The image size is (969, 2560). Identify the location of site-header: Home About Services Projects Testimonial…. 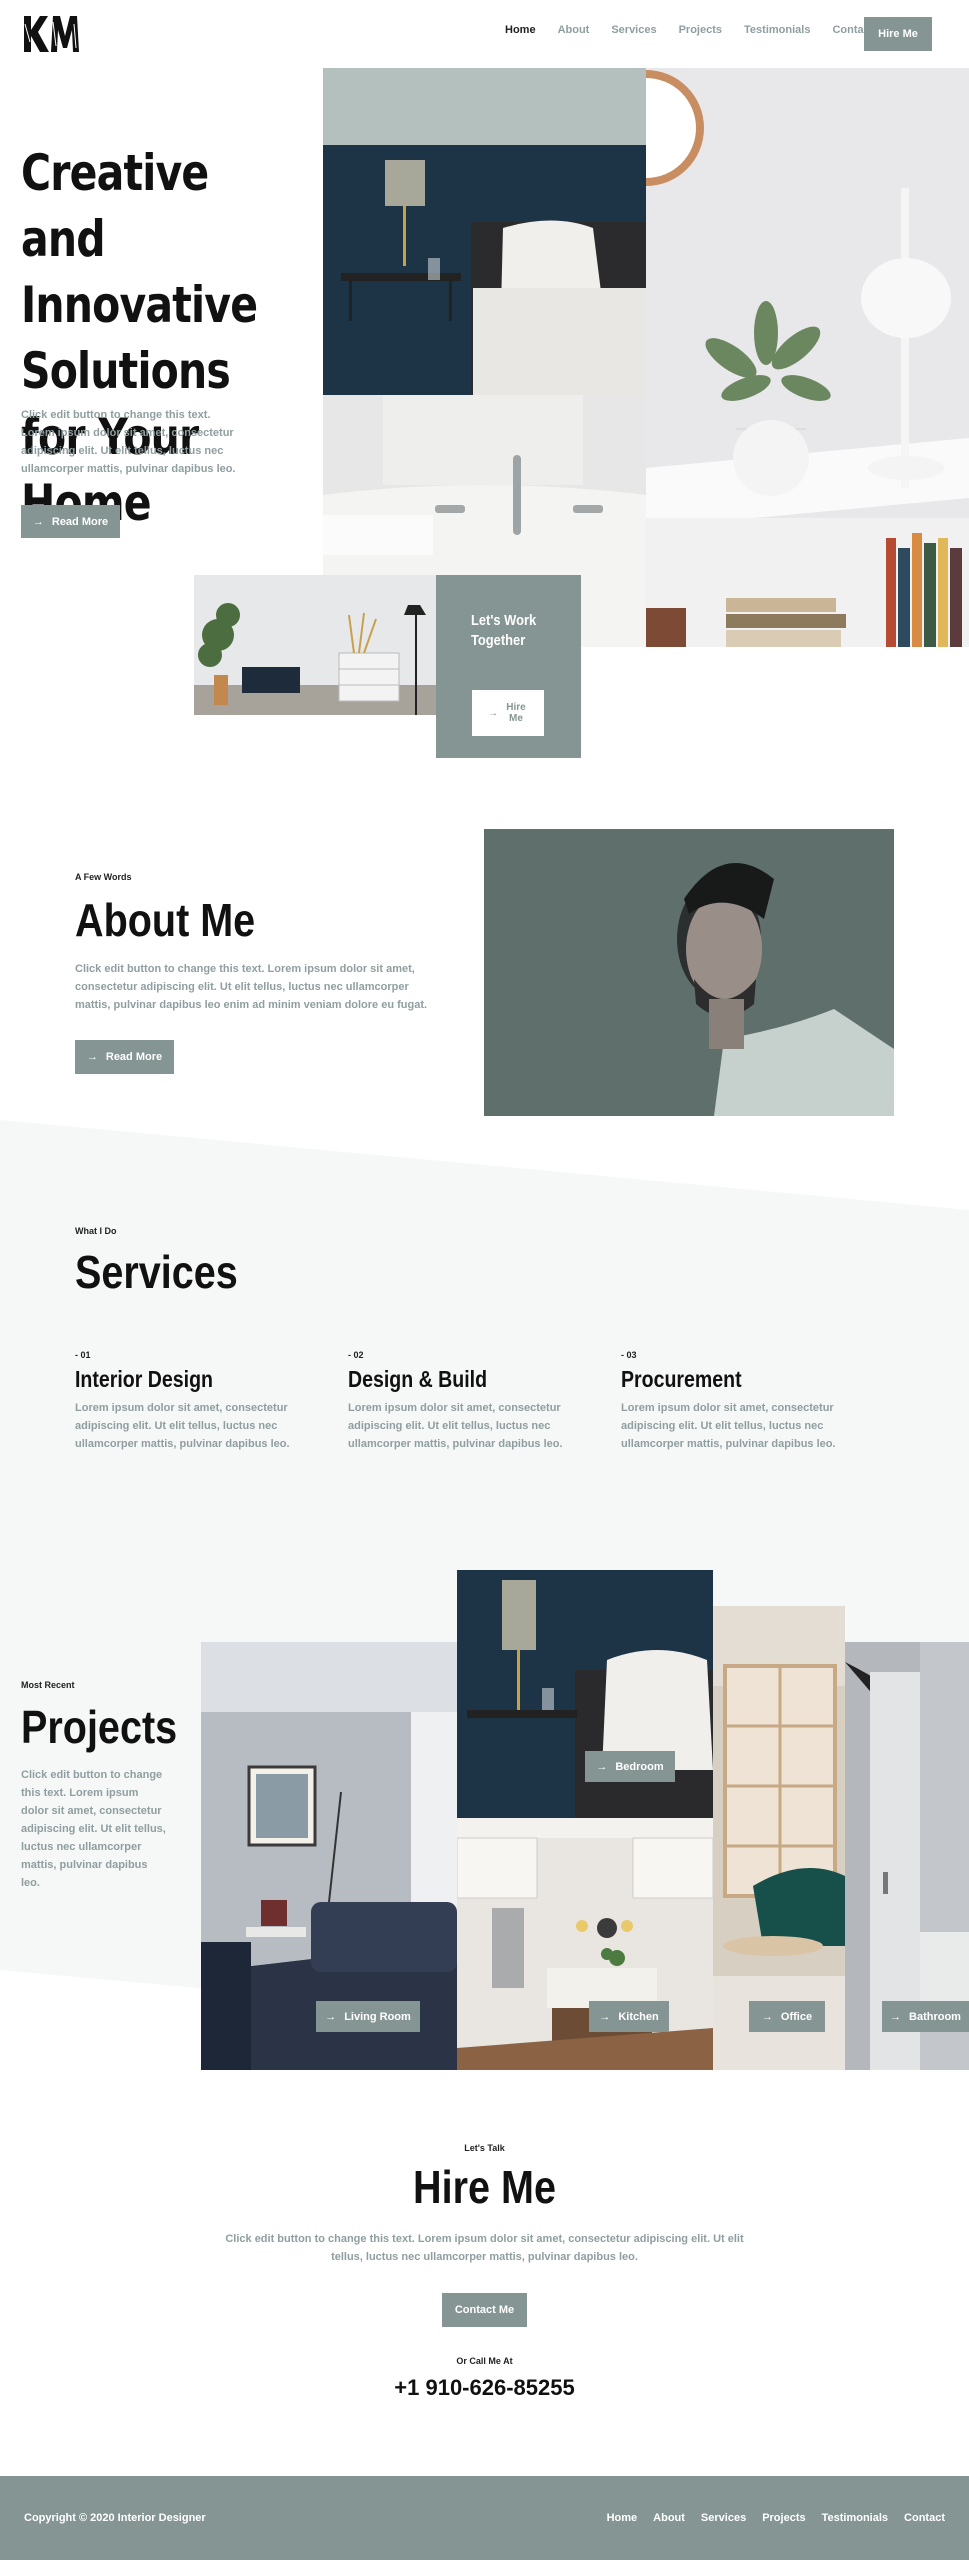
(484, 34).